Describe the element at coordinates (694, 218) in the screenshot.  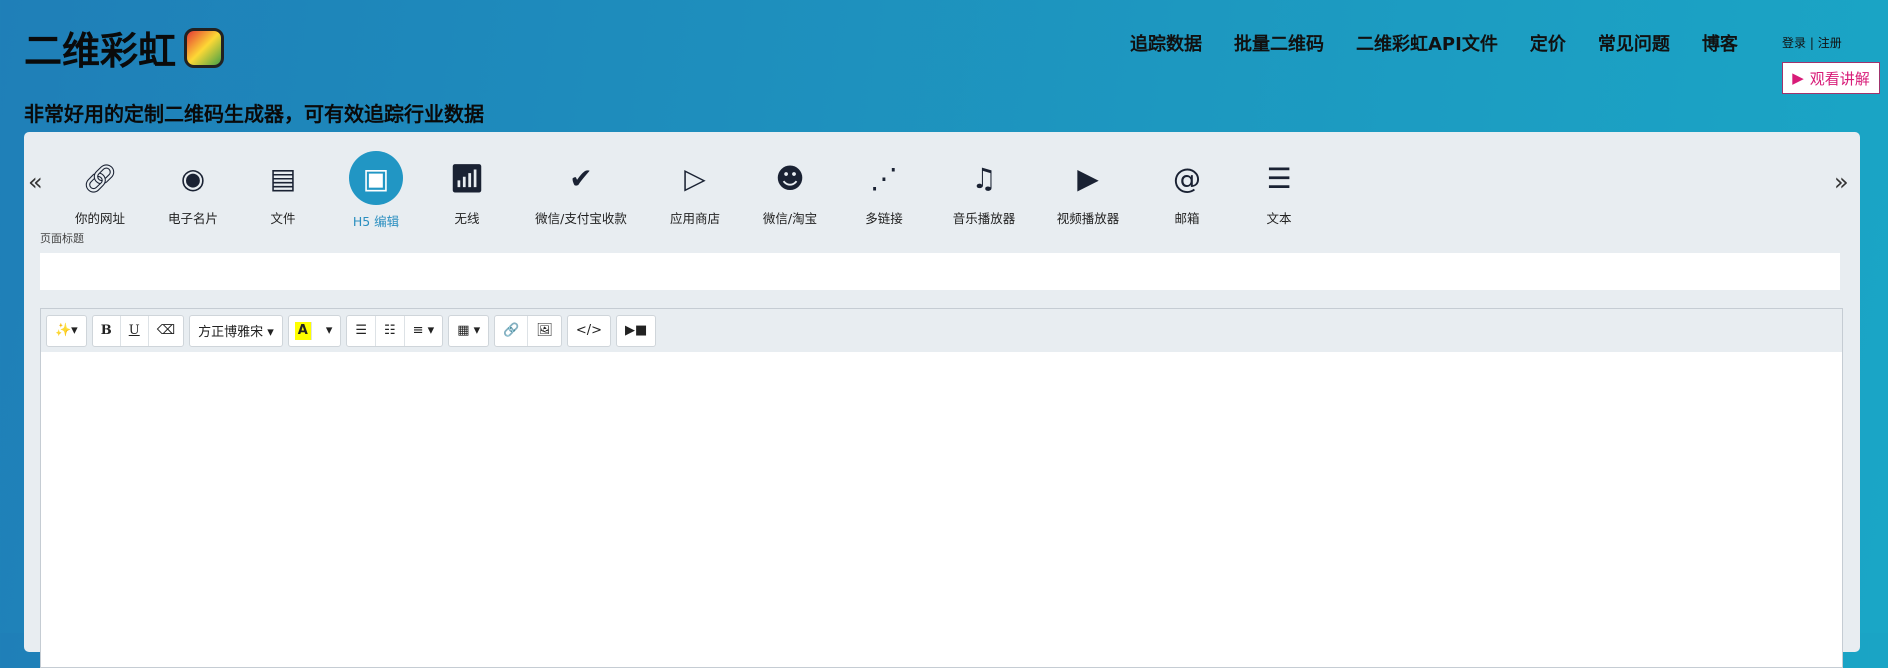
I see `tab-label: 应用商店` at that location.